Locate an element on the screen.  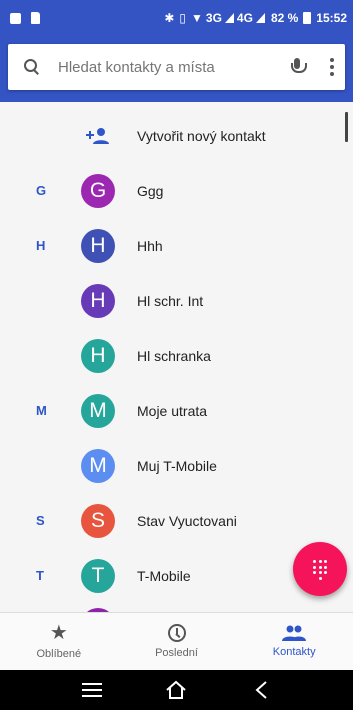
contact-name: Muj T-Mobile is located at coordinates (177, 465).